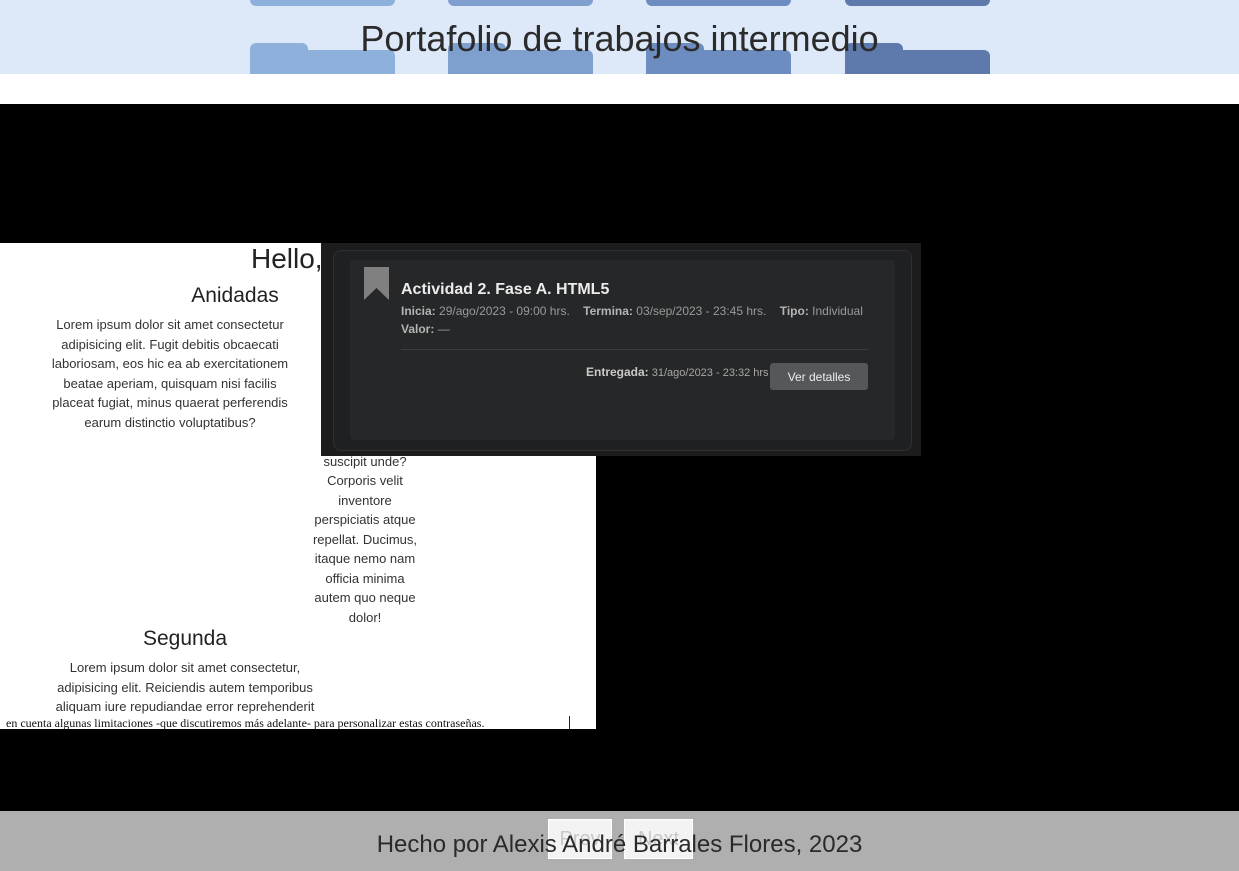 The width and height of the screenshot is (1239, 871). I want to click on tipo-label: Tipo:, so click(794, 311).